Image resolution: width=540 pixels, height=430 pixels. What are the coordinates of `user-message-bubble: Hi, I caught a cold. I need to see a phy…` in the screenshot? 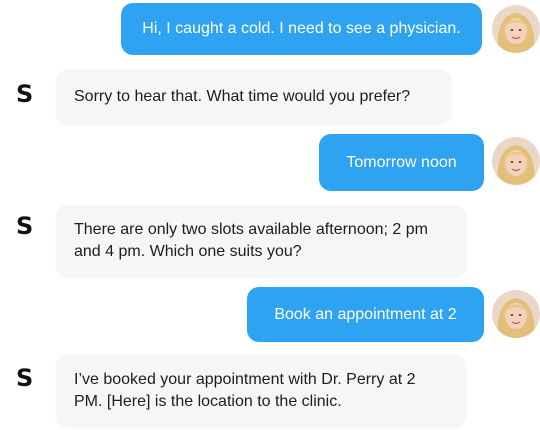 It's located at (301, 29).